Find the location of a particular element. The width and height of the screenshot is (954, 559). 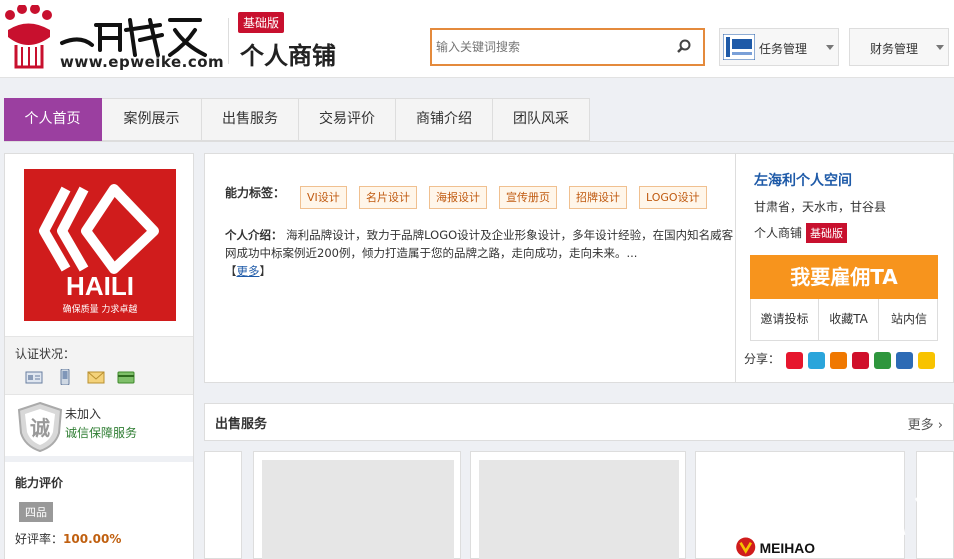

honesty-status: 未加入 is located at coordinates (83, 414).